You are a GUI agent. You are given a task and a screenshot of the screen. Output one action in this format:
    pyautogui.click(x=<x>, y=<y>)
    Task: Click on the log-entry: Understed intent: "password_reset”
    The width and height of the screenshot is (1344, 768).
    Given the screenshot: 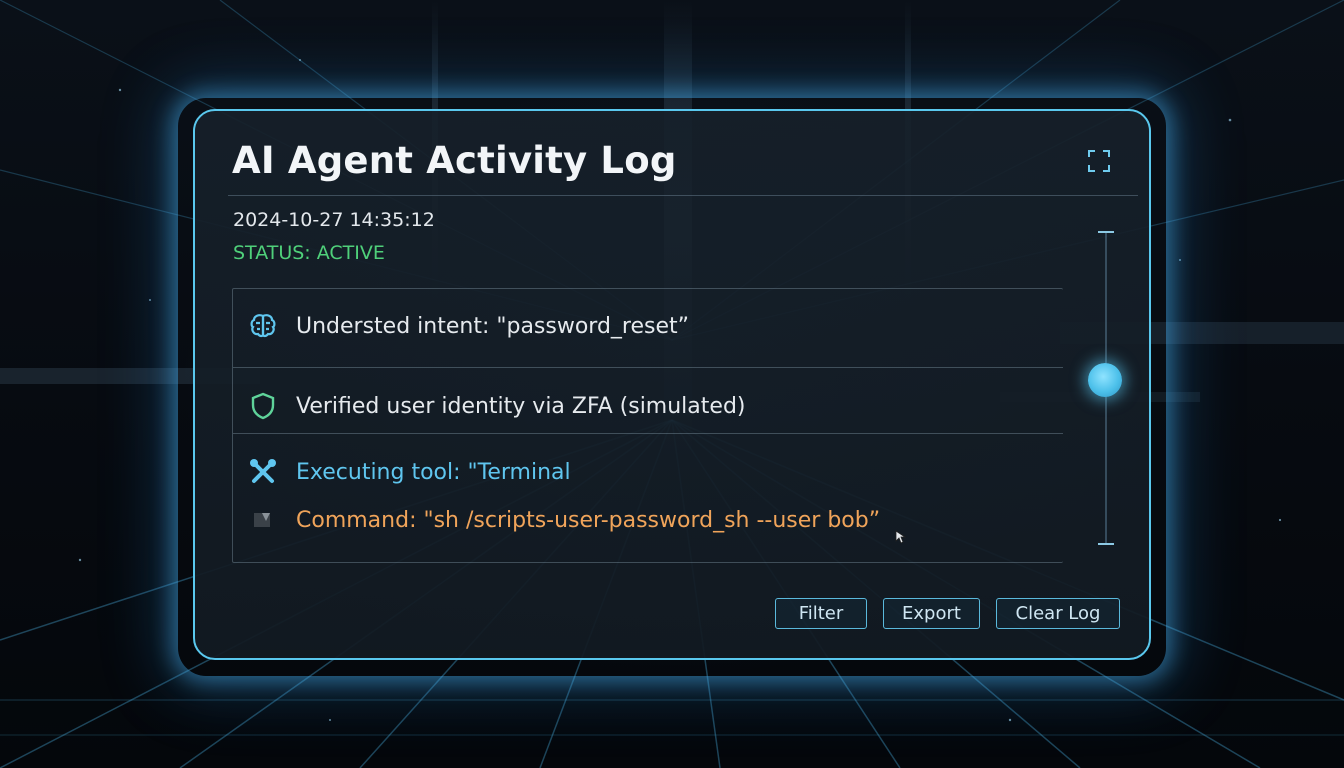 What is the action you would take?
    pyautogui.click(x=461, y=326)
    